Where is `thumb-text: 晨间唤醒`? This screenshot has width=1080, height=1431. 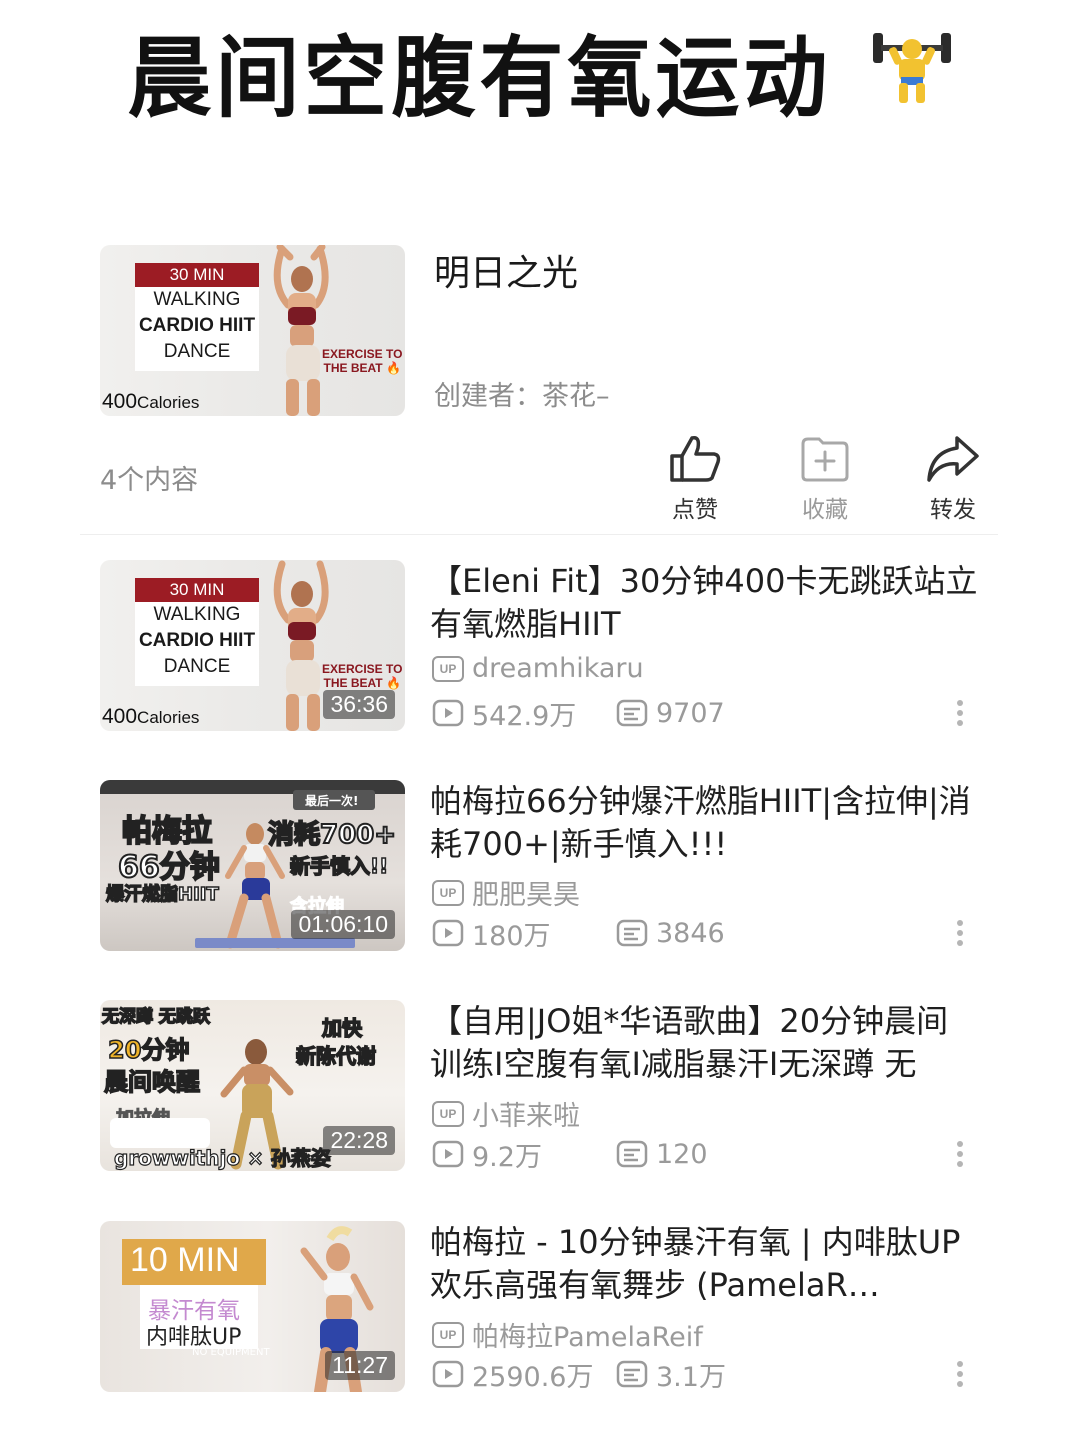
thumb-text: 晨间唤醒 is located at coordinates (152, 1082).